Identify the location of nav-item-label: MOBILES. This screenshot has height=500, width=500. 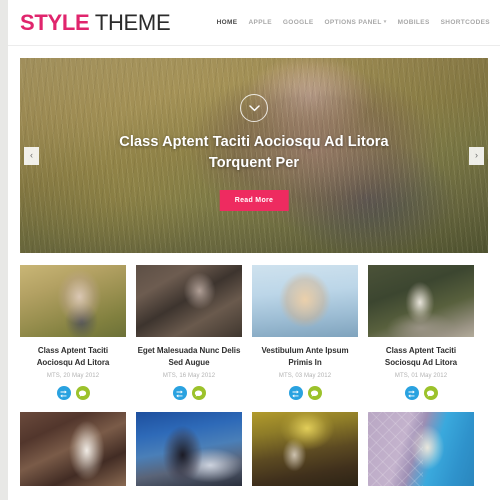
(413, 22).